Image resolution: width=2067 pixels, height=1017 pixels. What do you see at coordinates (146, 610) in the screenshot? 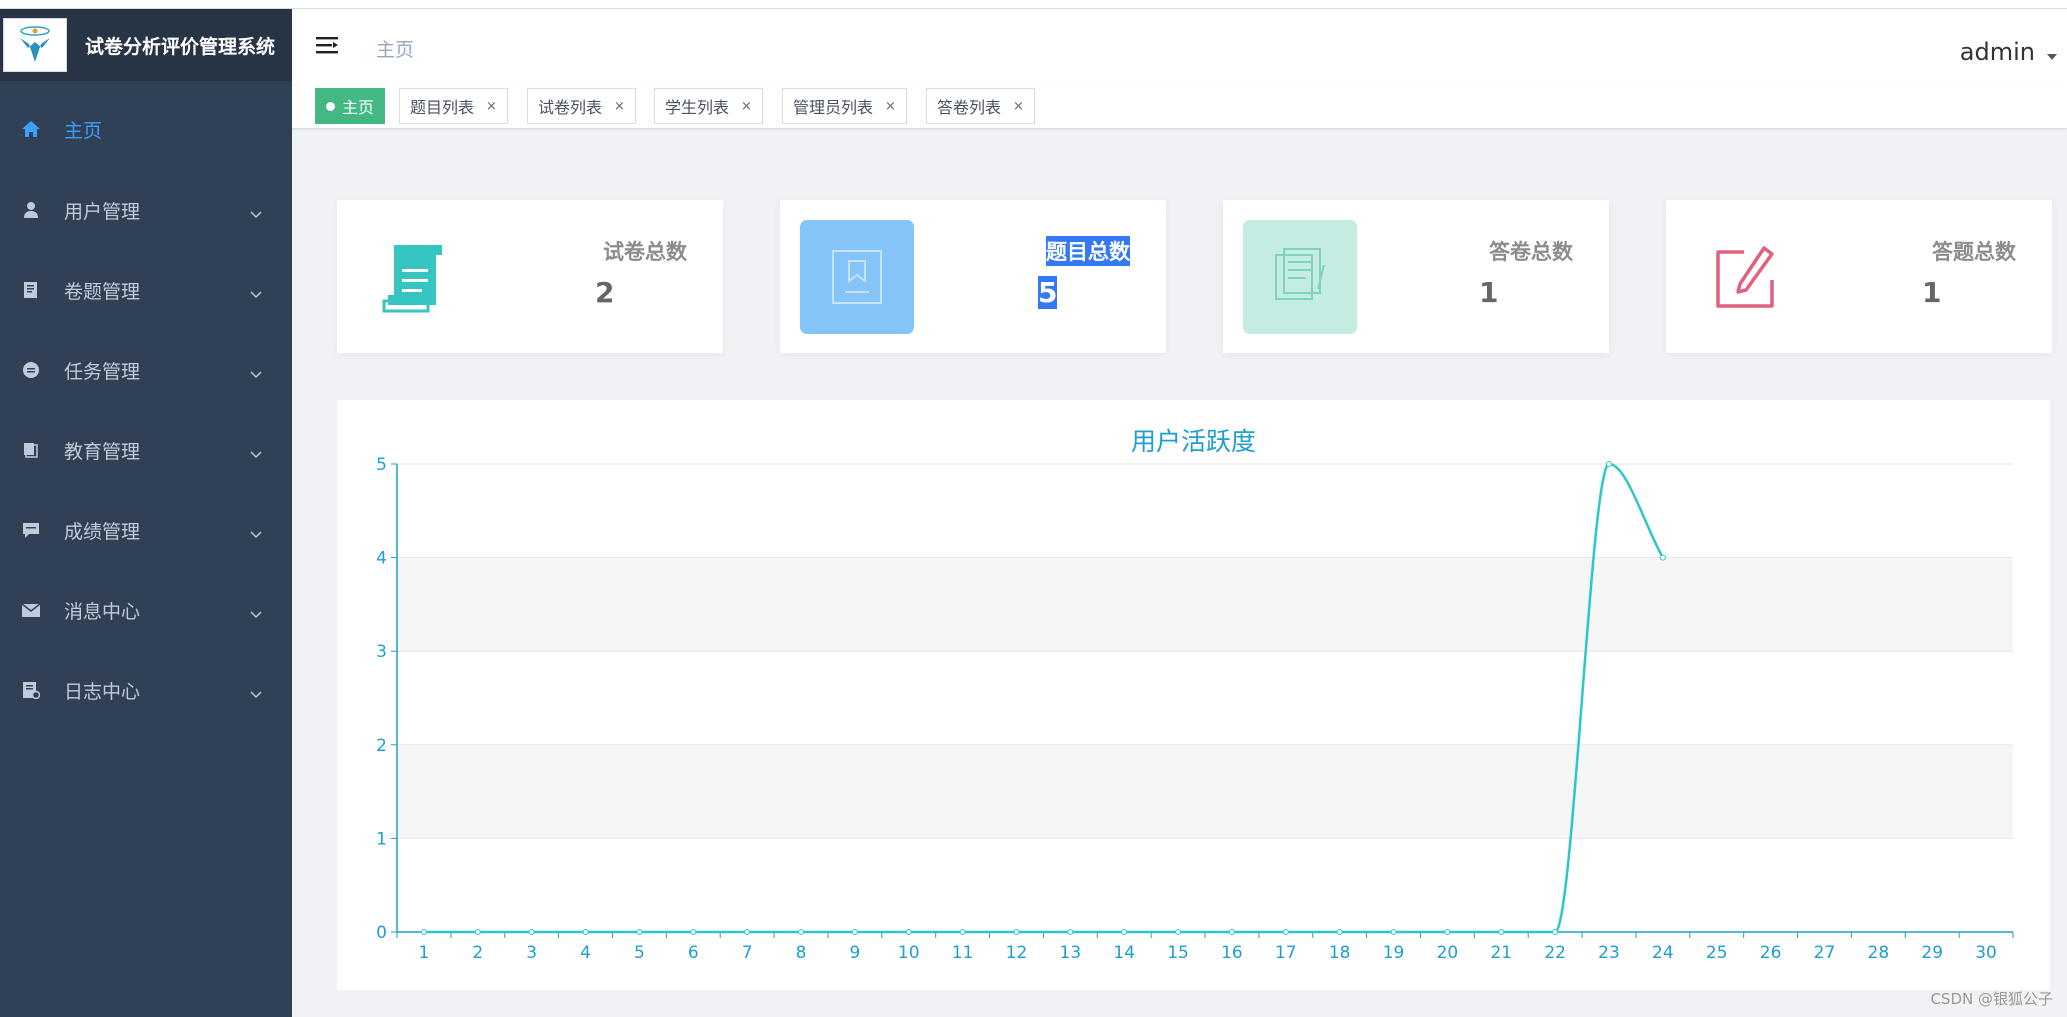
I see `sidebar-item-message-center: 消息中心` at bounding box center [146, 610].